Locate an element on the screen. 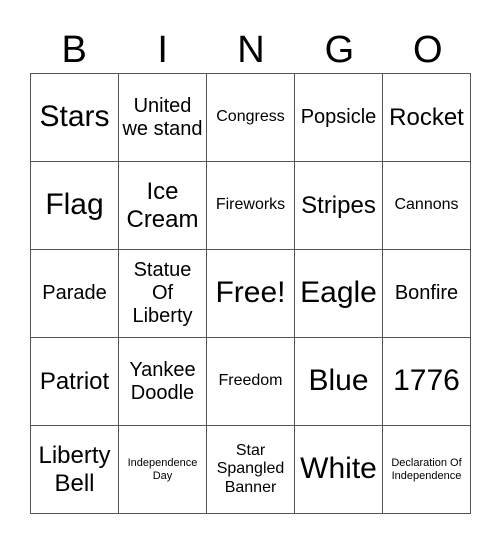 This screenshot has width=500, height=544. bingo-cell: 1776 is located at coordinates (427, 382).